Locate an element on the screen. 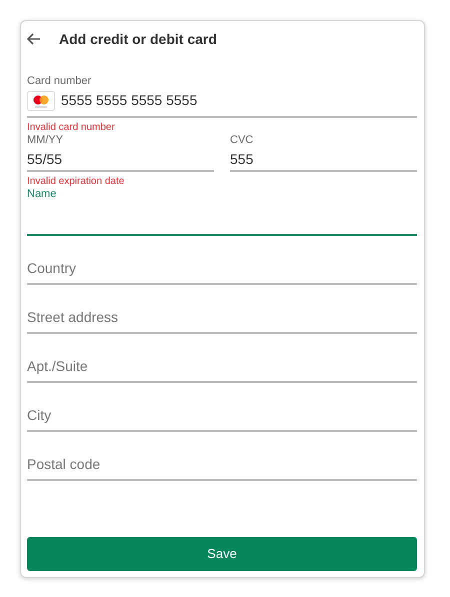  page-title: Add credit or debit card is located at coordinates (138, 39).